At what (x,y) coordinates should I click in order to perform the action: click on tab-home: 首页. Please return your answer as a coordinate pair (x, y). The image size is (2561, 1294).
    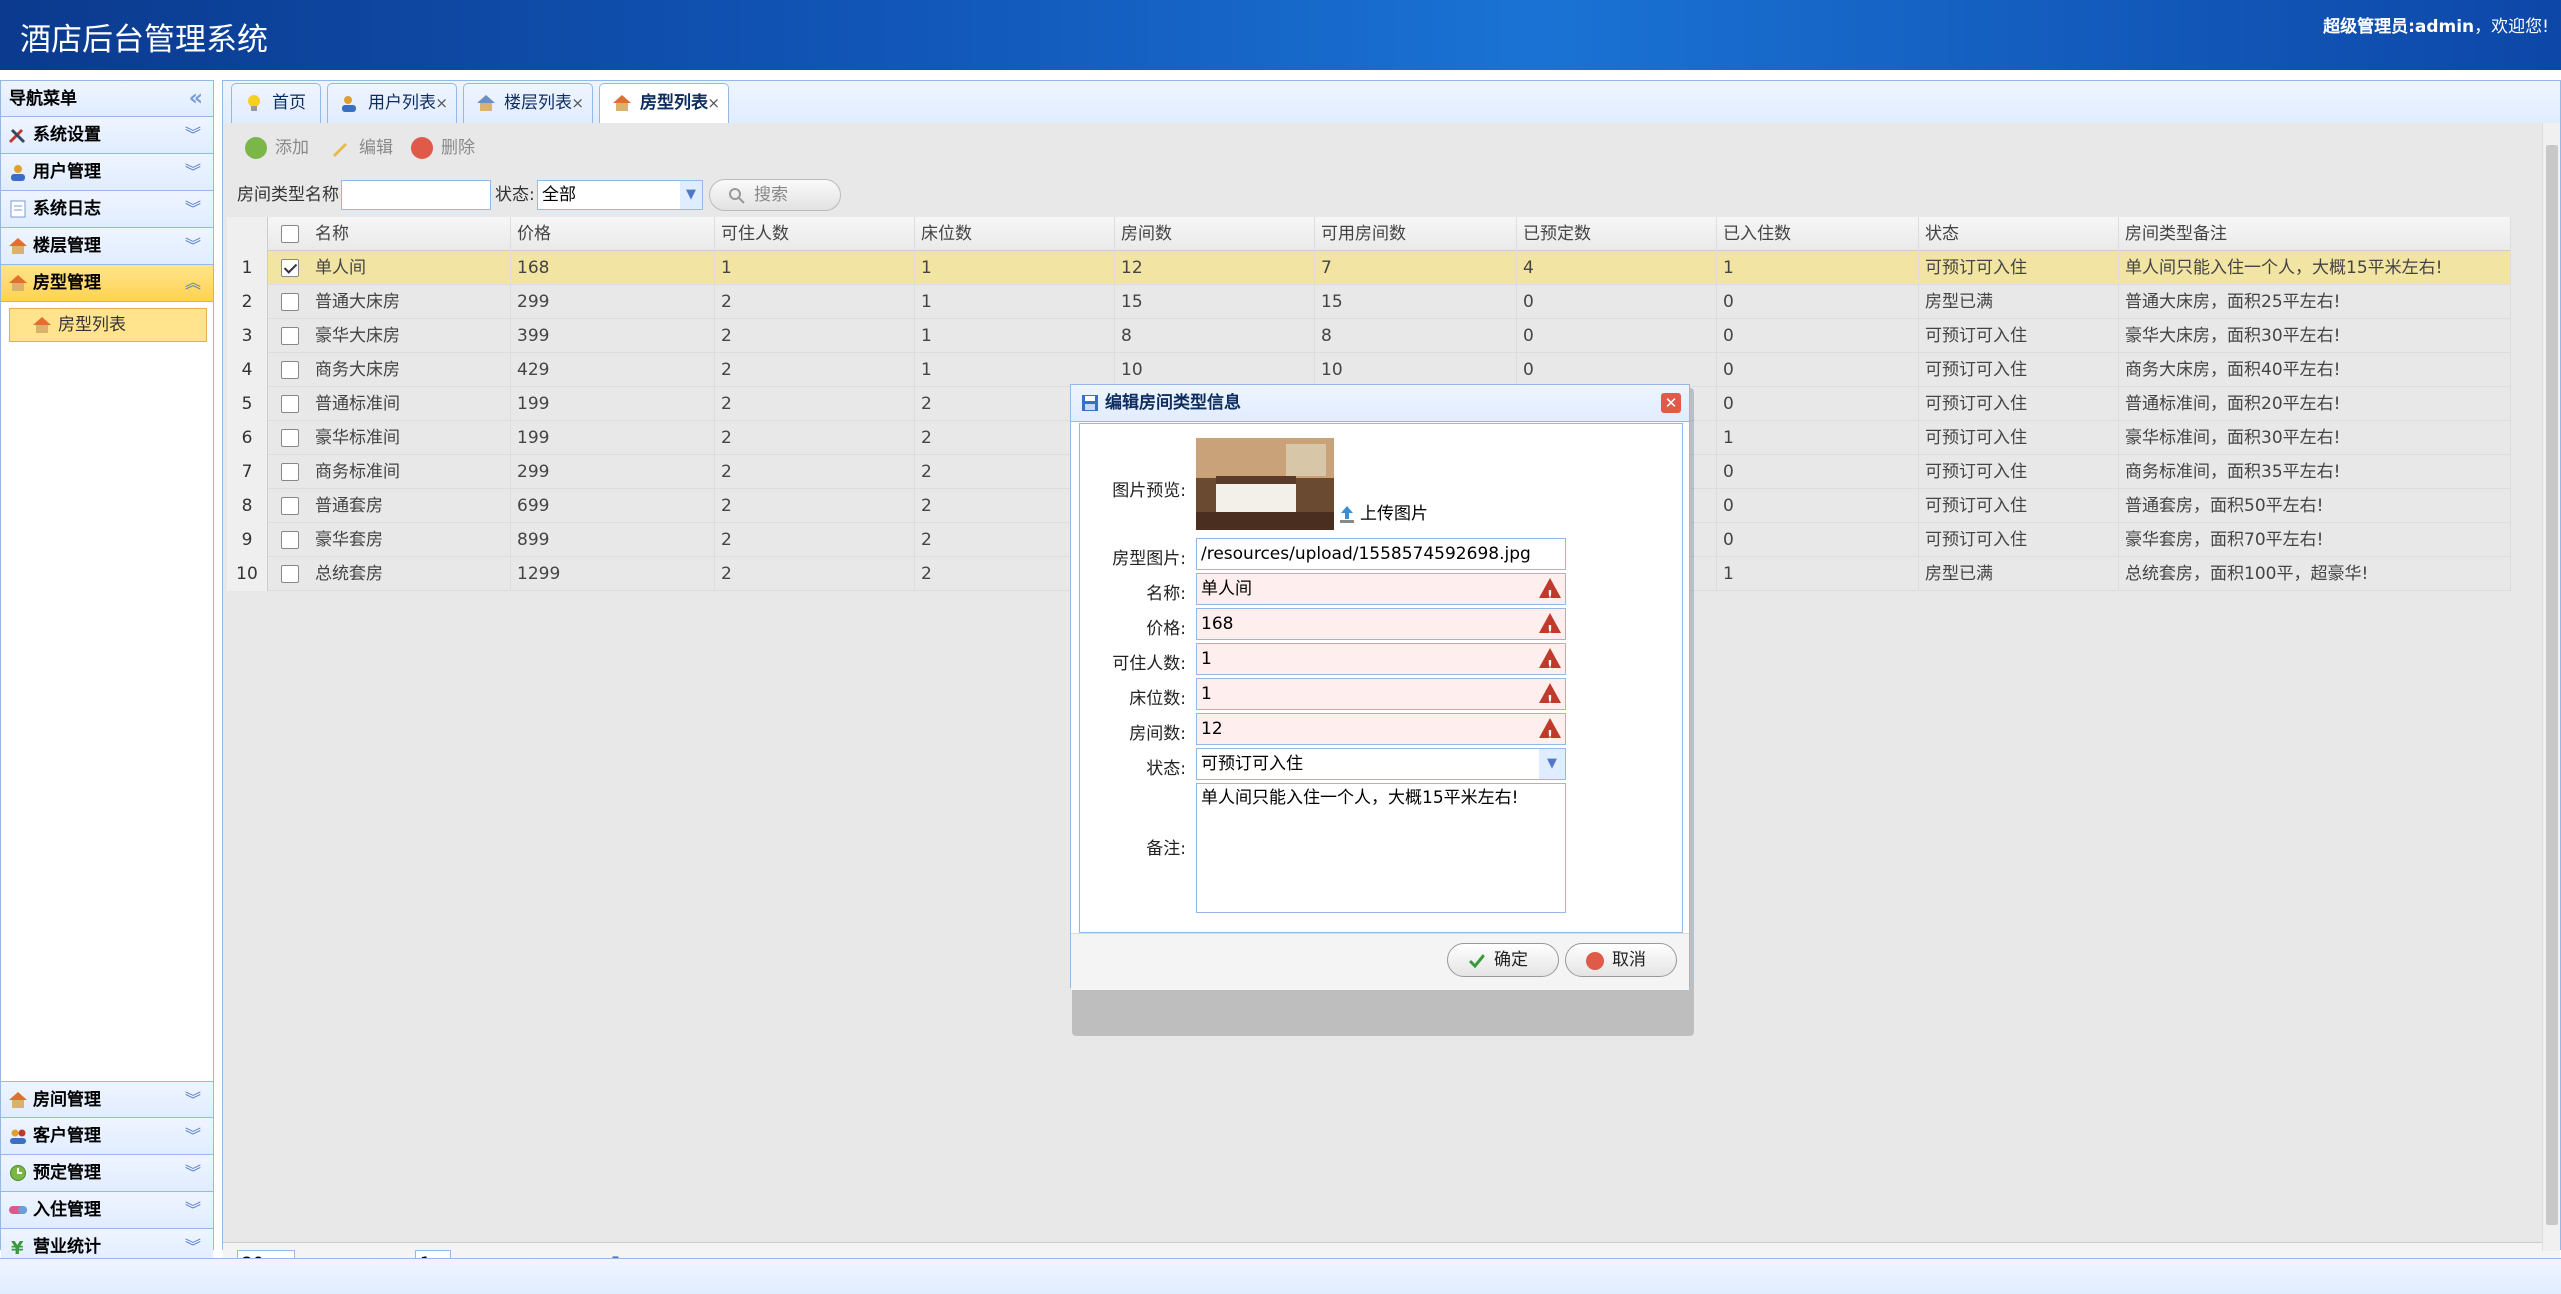
    Looking at the image, I should click on (276, 103).